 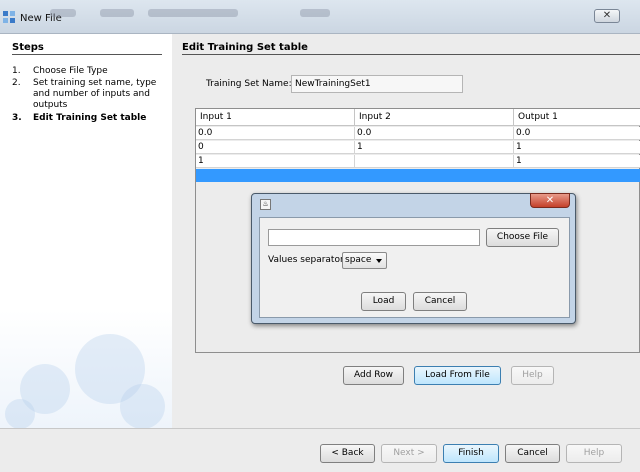 I want to click on window-titlebar: New File ✕, so click(x=320, y=17).